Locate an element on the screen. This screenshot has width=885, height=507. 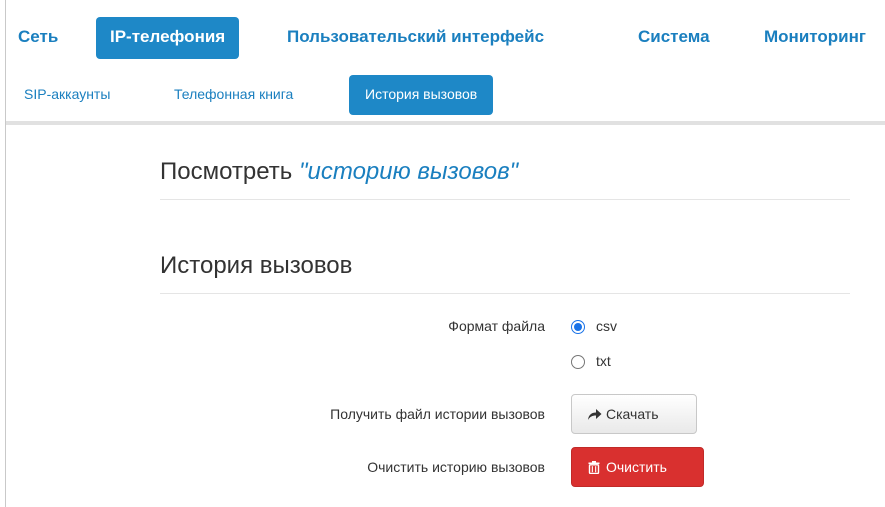
format-txt-radio is located at coordinates (578, 362).